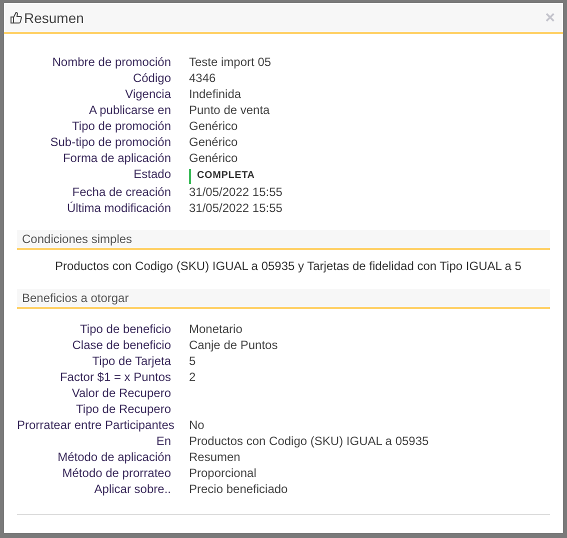 This screenshot has height=538, width=567. Describe the element at coordinates (283, 298) in the screenshot. I see `section-header: Beneficios a otorgar` at that location.